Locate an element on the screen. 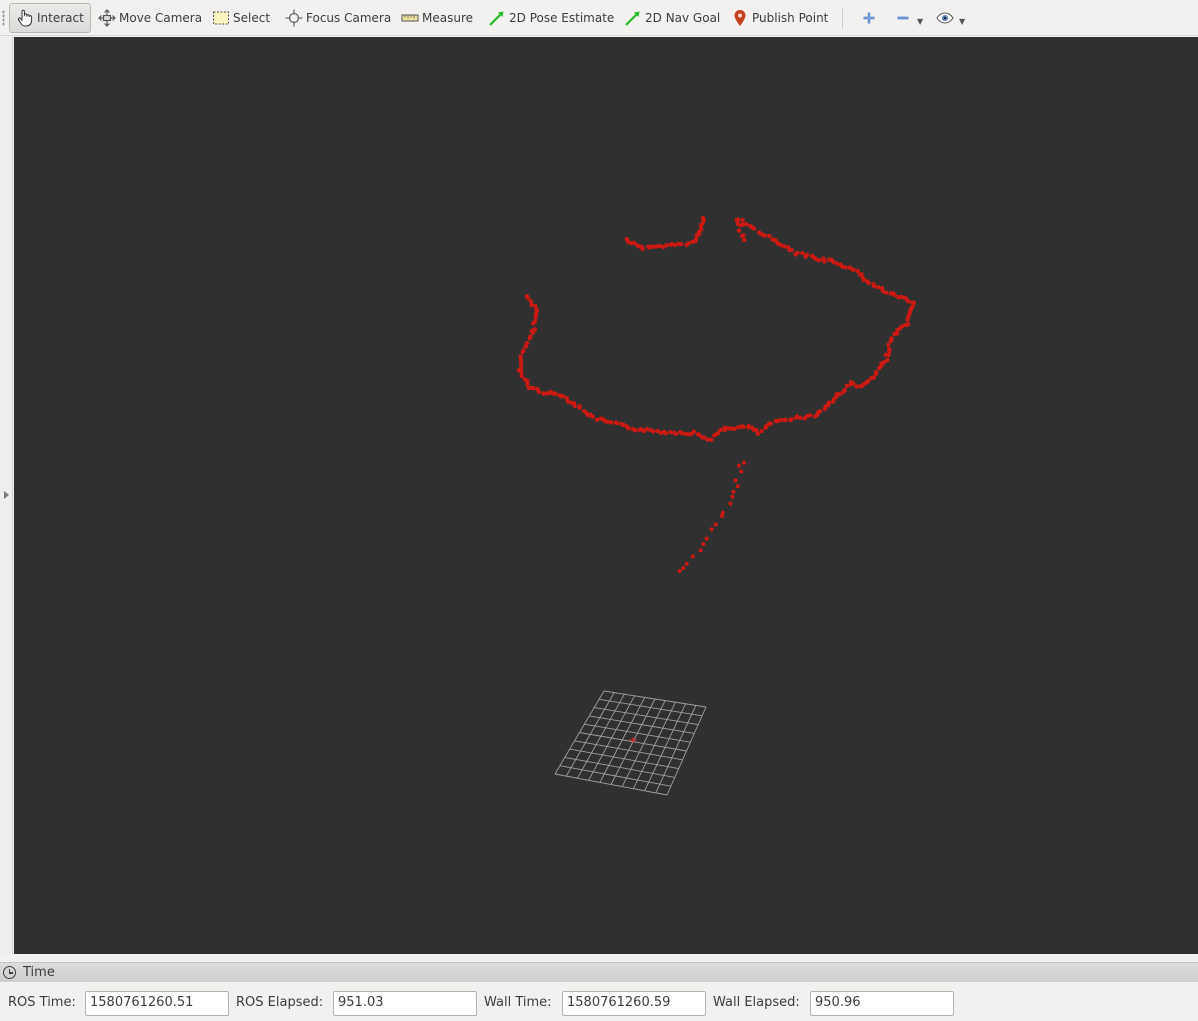 Image resolution: width=1198 pixels, height=1021 pixels. nav-goal-tool-button: 2D Nav Goal is located at coordinates (672, 18).